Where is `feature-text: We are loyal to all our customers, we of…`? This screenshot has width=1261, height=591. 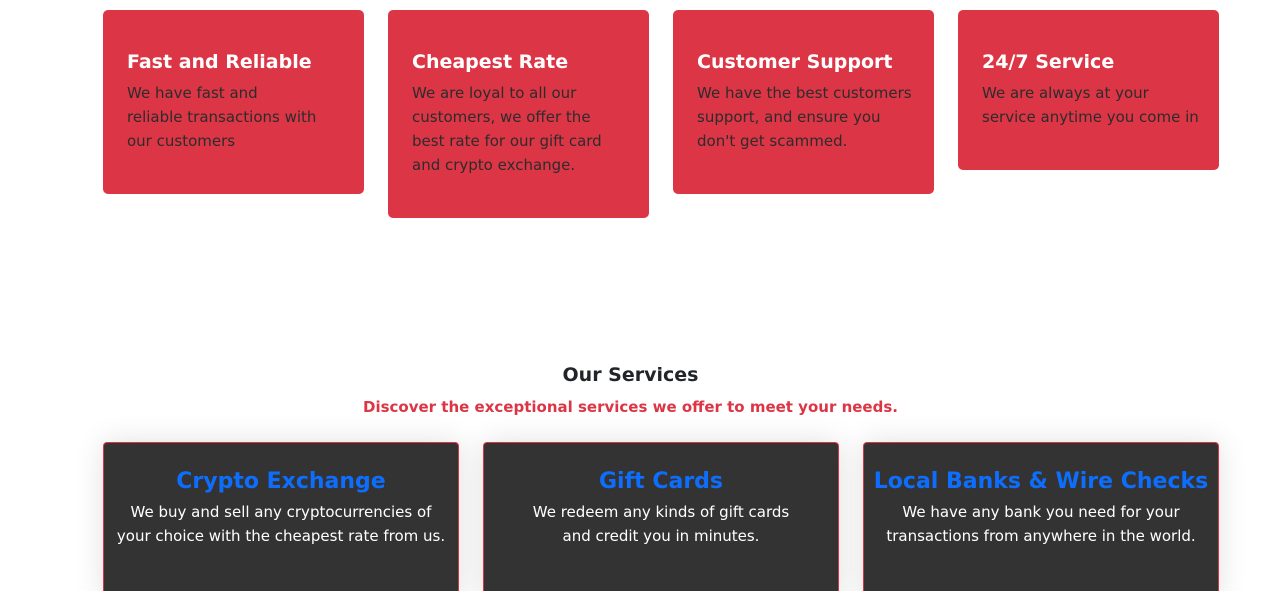 feature-text: We are loyal to all our customers, we of… is located at coordinates (507, 129).